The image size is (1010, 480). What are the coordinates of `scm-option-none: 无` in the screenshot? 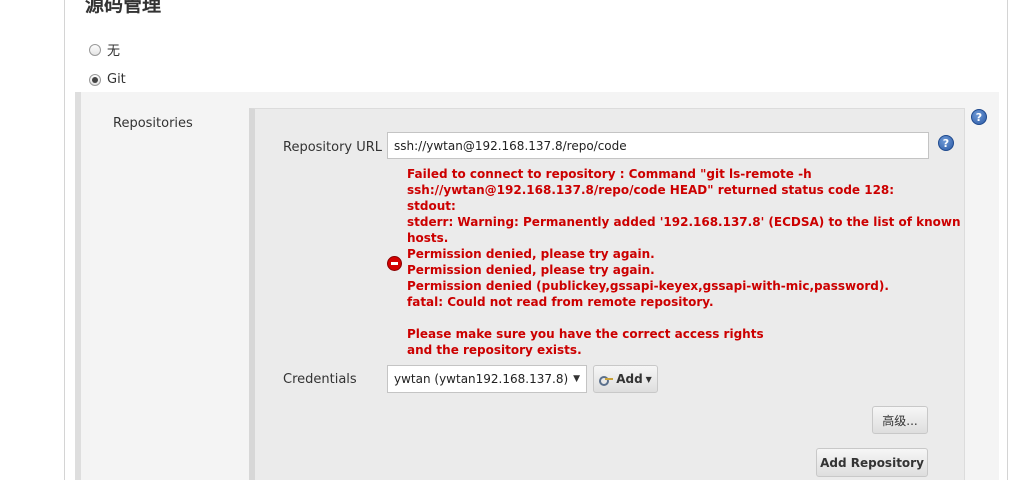 It's located at (104, 49).